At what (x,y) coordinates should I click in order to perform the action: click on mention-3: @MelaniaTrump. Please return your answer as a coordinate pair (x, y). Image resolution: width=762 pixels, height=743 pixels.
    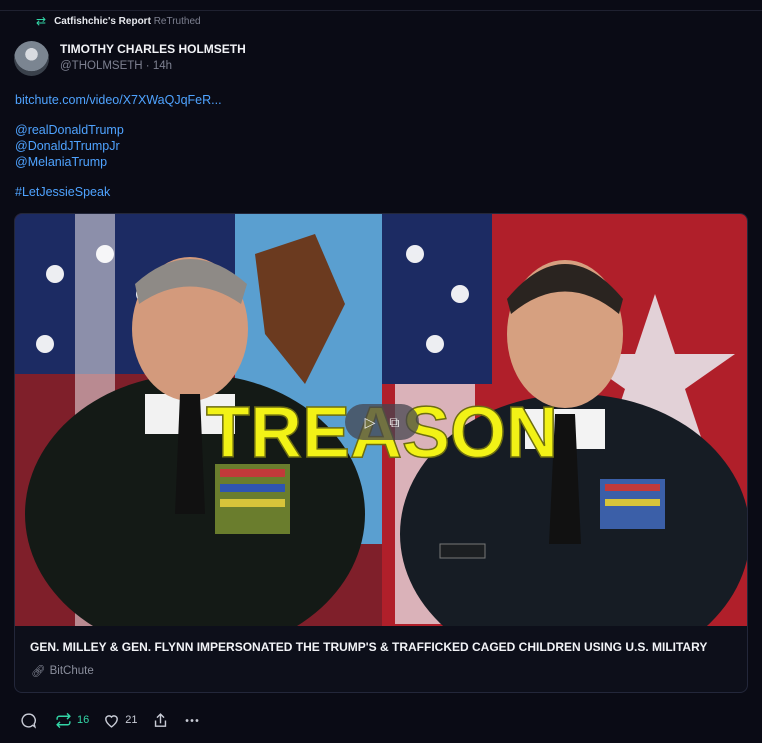
    Looking at the image, I should click on (118, 162).